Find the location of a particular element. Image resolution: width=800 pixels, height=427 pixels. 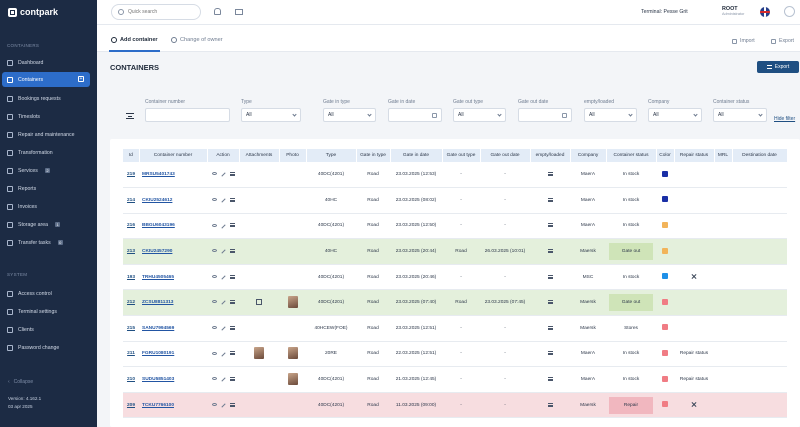

container-number-link: TRHU4505465 is located at coordinates (173, 277).